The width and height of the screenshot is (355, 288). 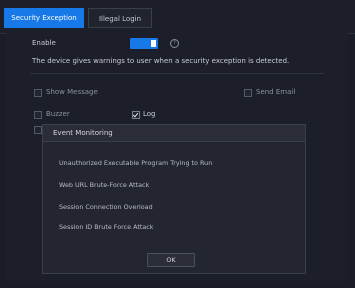 I want to click on buzzer-checkbox, so click(x=38, y=115).